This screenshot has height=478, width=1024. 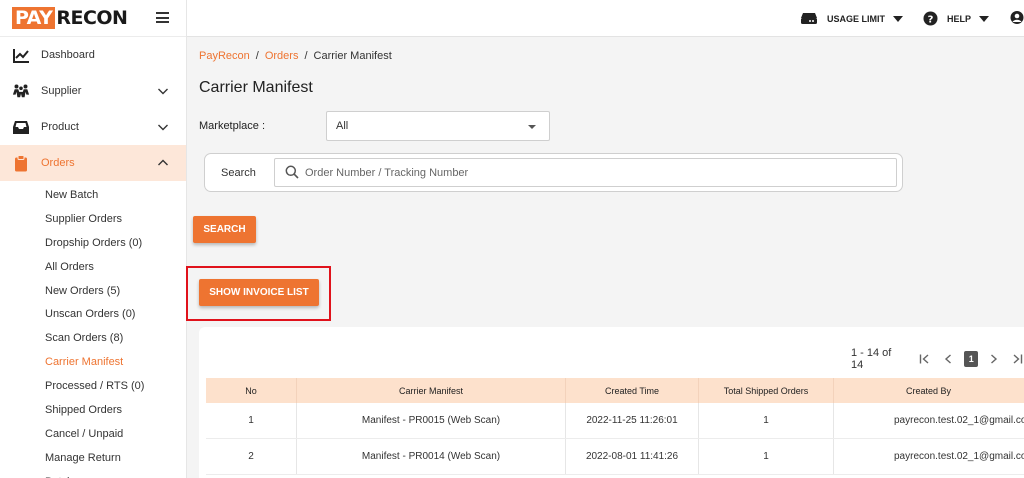 I want to click on hamburger-menu-icon, so click(x=162, y=17).